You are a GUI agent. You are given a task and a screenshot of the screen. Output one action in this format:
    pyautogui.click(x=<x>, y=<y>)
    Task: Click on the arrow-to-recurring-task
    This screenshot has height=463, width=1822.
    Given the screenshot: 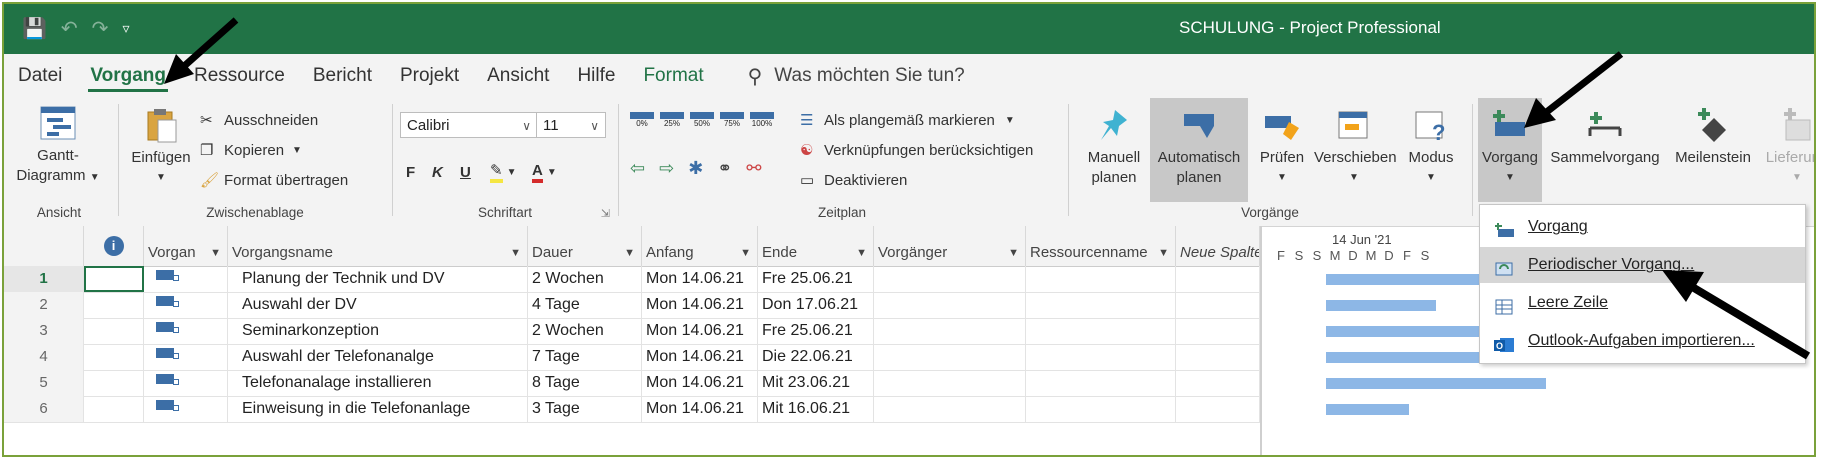 What is the action you would take?
    pyautogui.click(x=1736, y=315)
    